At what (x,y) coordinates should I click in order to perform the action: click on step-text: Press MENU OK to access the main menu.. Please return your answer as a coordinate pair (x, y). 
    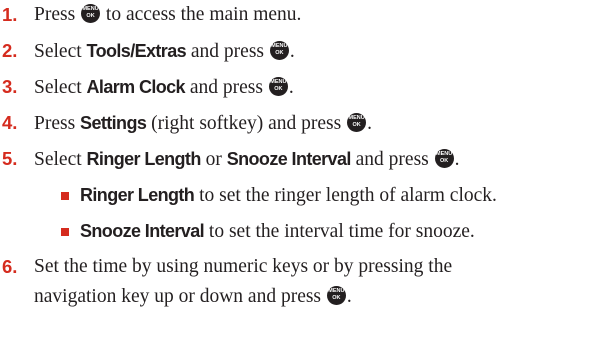
    Looking at the image, I should click on (167, 15).